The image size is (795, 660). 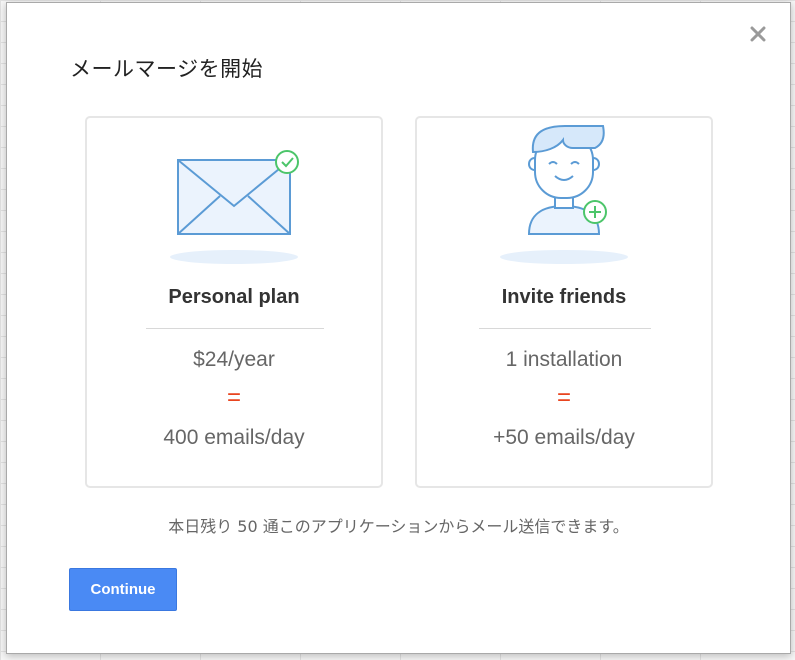 What do you see at coordinates (398, 526) in the screenshot?
I see `remaining-quota-note: 本日残り 50 通このアプリケーションからメール送信できます。` at bounding box center [398, 526].